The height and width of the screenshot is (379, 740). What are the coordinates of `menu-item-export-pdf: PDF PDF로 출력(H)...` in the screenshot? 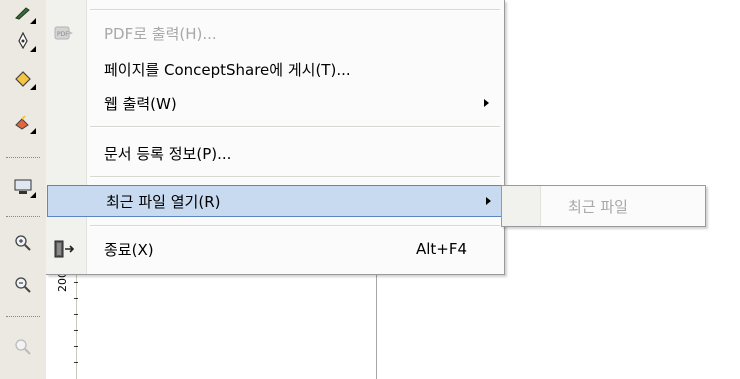 It's located at (275, 33).